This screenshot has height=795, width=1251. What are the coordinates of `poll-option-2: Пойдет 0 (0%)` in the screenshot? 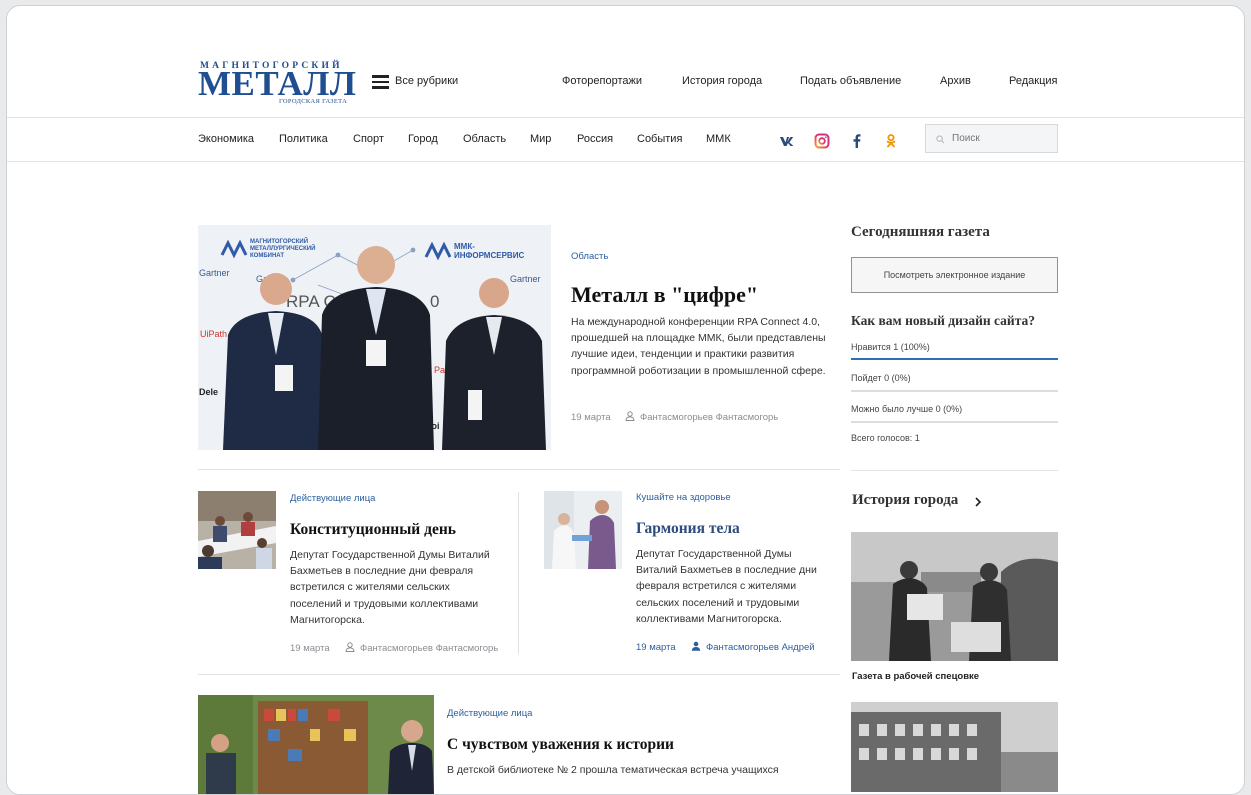 It's located at (881, 378).